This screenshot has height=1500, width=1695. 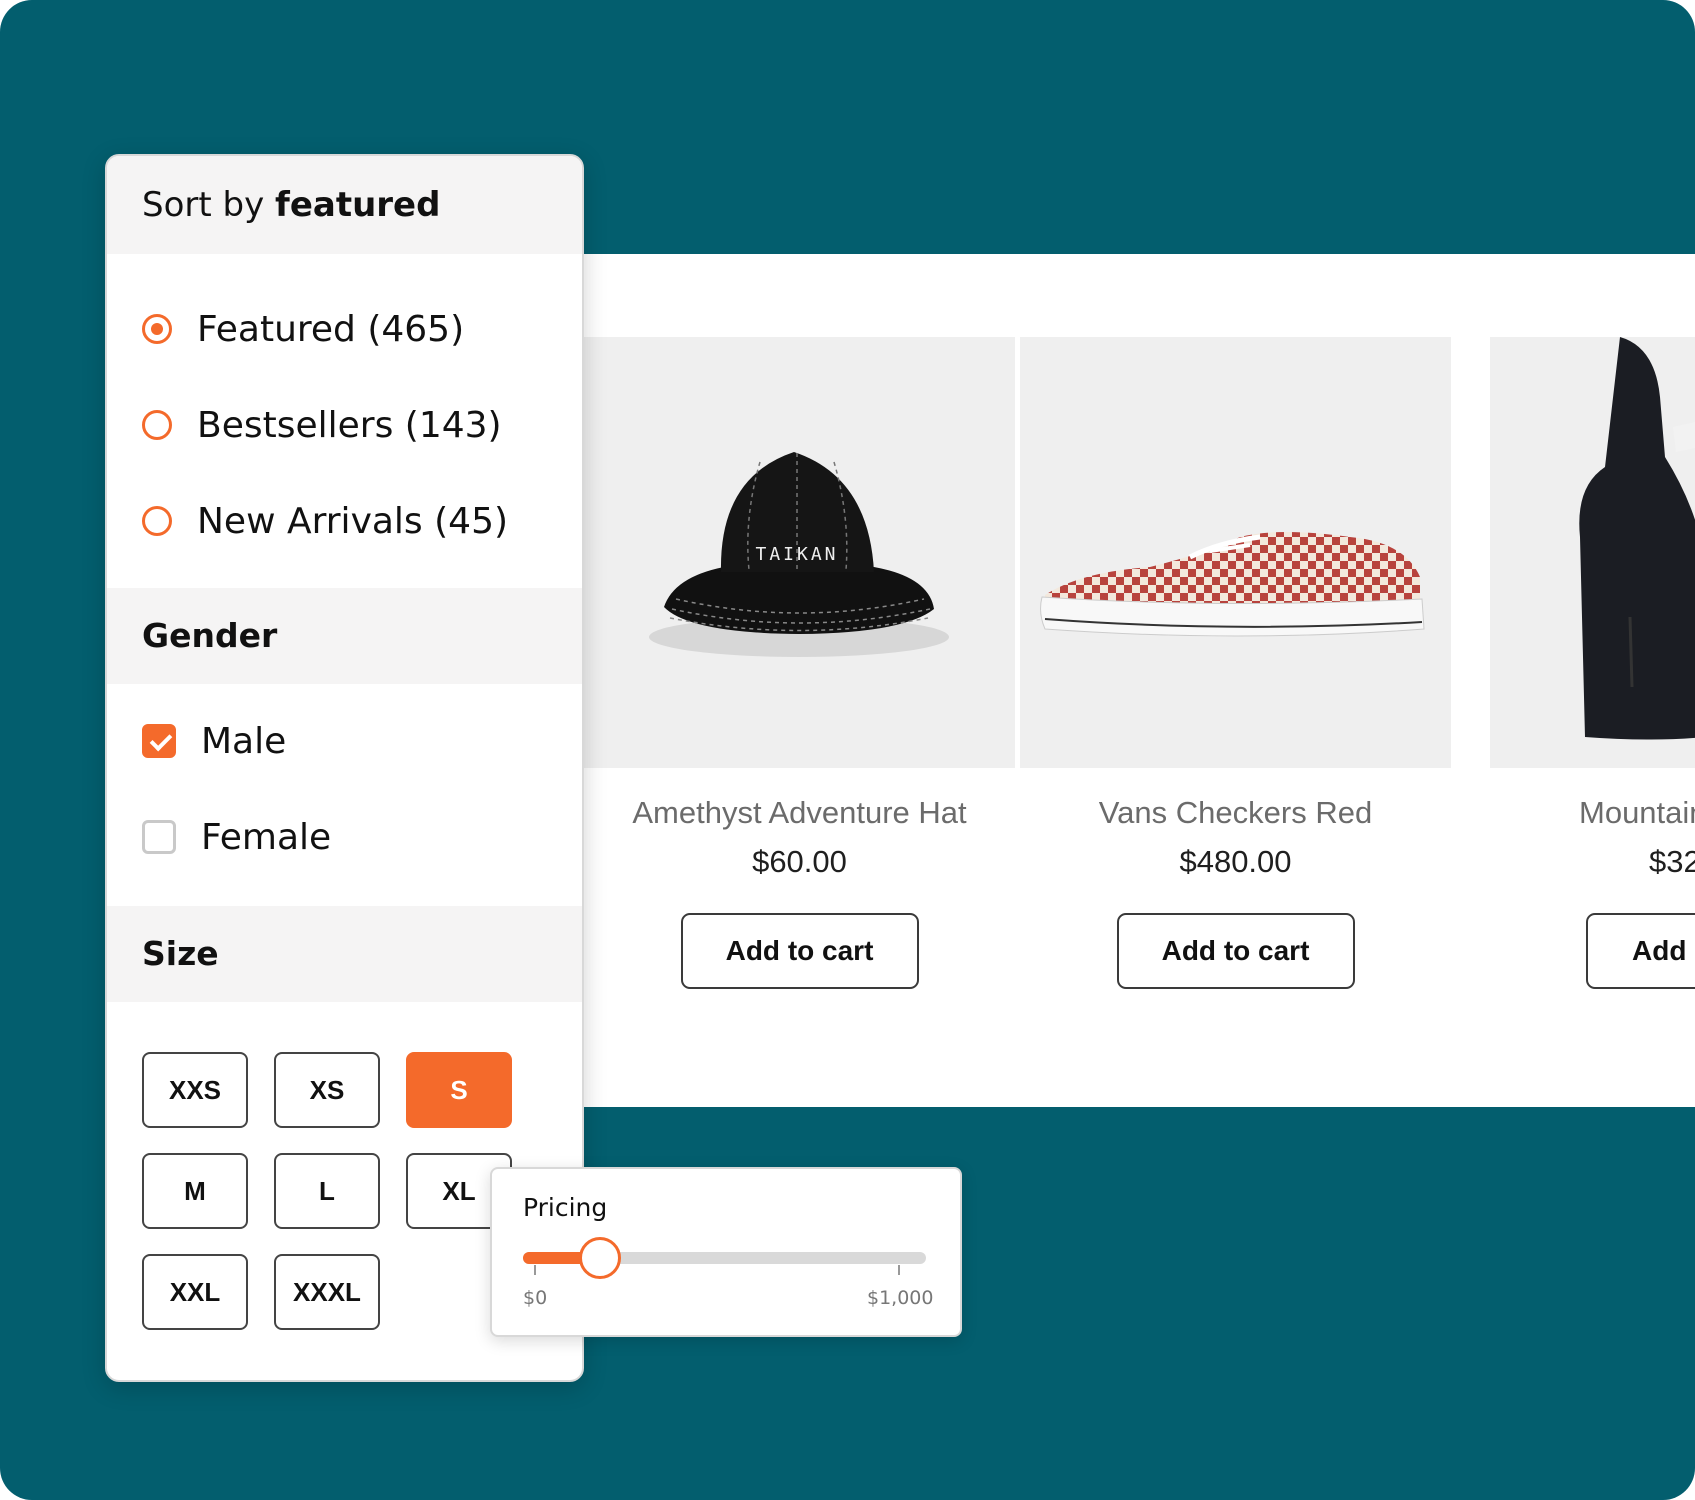 I want to click on checkbox-checked-icon, so click(x=159, y=741).